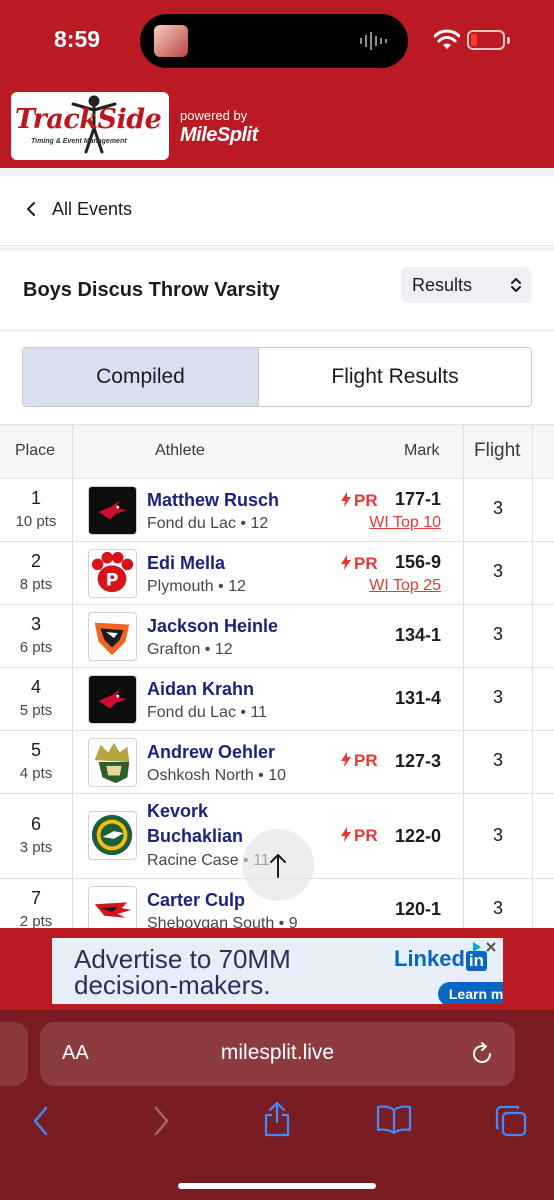 The image size is (554, 1200). Describe the element at coordinates (35, 498) in the screenshot. I see `place: 1` at that location.